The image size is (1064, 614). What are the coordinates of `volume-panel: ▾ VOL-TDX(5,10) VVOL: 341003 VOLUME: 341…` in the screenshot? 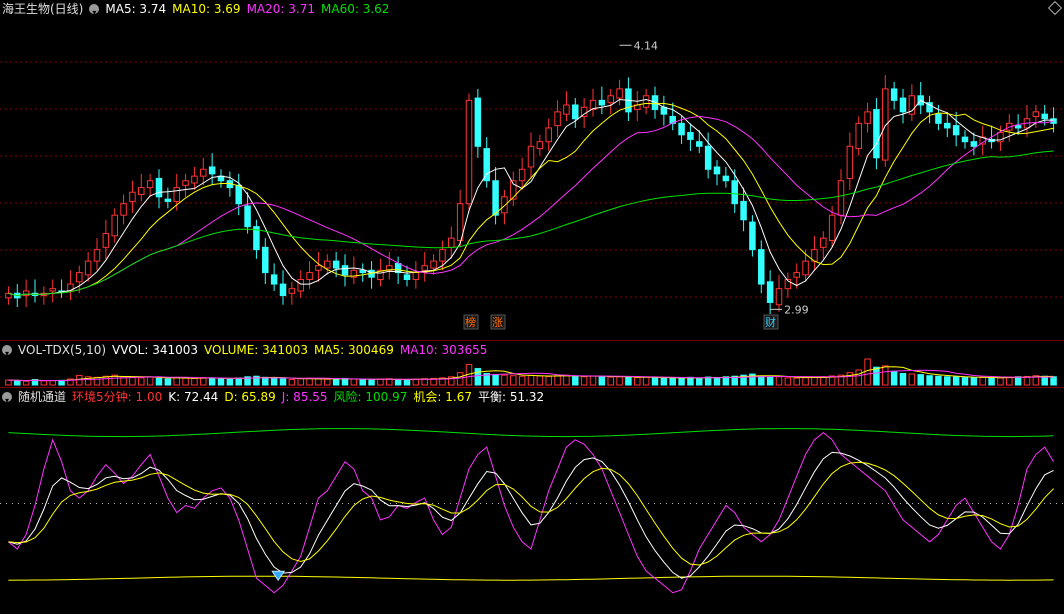 It's located at (532, 364).